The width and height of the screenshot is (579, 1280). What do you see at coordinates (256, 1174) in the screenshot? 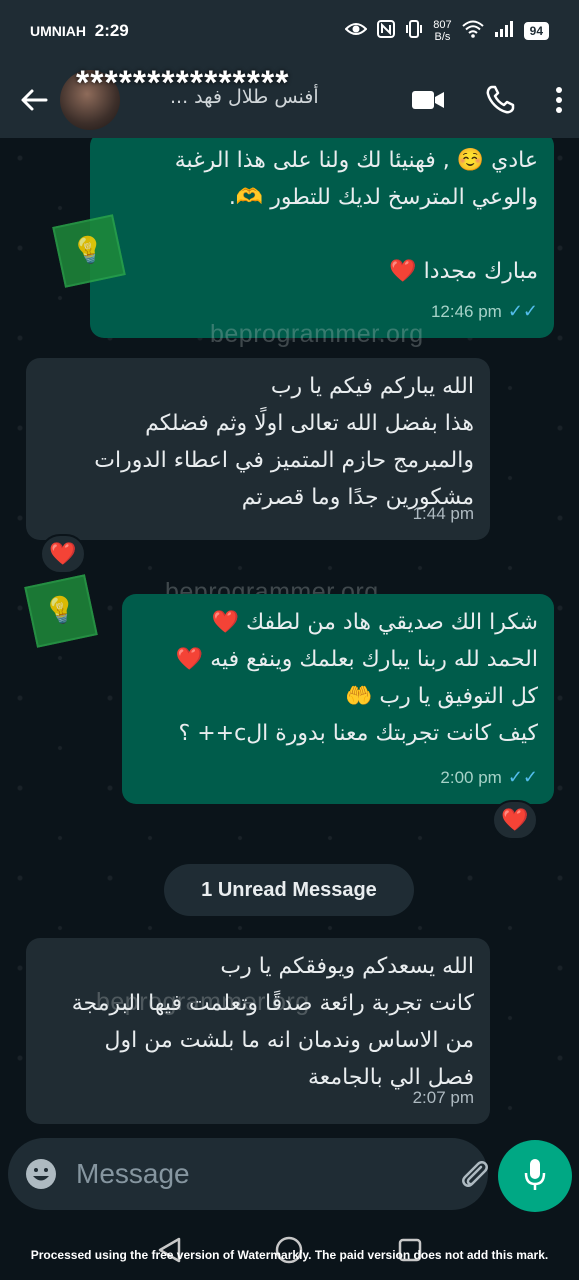
I see `message-input` at bounding box center [256, 1174].